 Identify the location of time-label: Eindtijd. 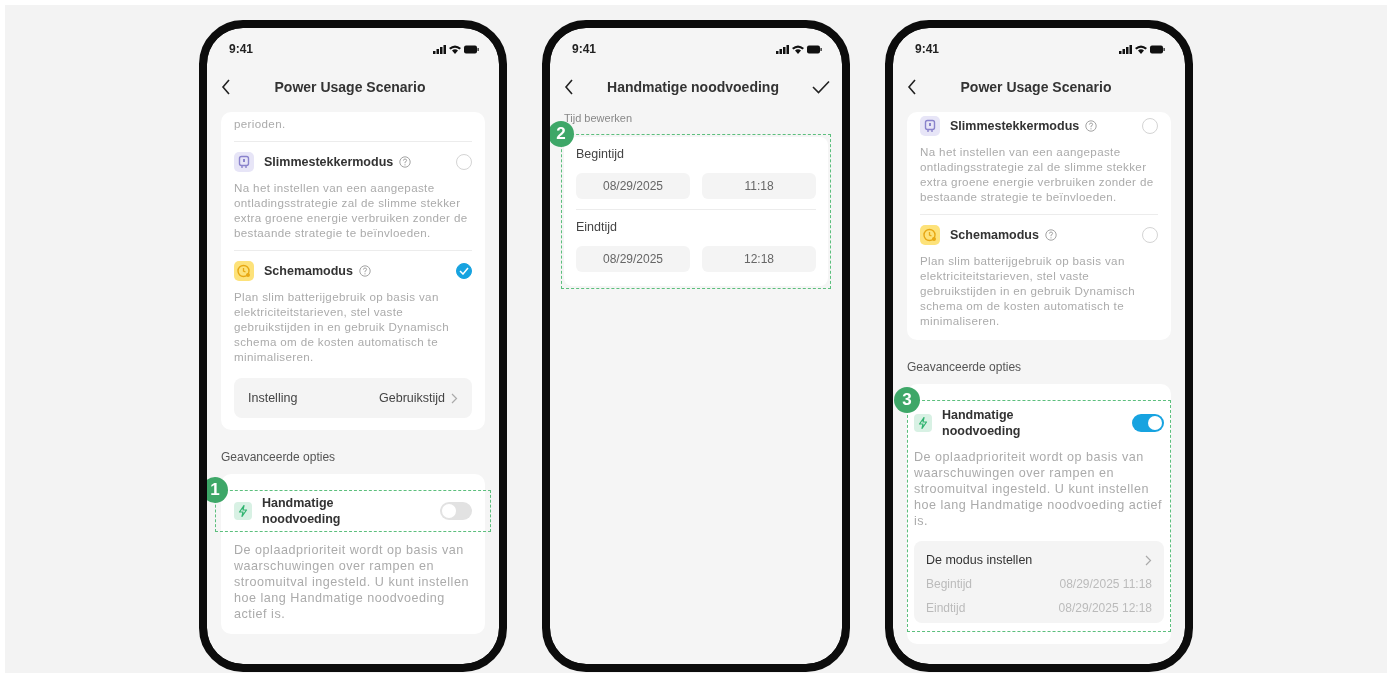
(946, 608).